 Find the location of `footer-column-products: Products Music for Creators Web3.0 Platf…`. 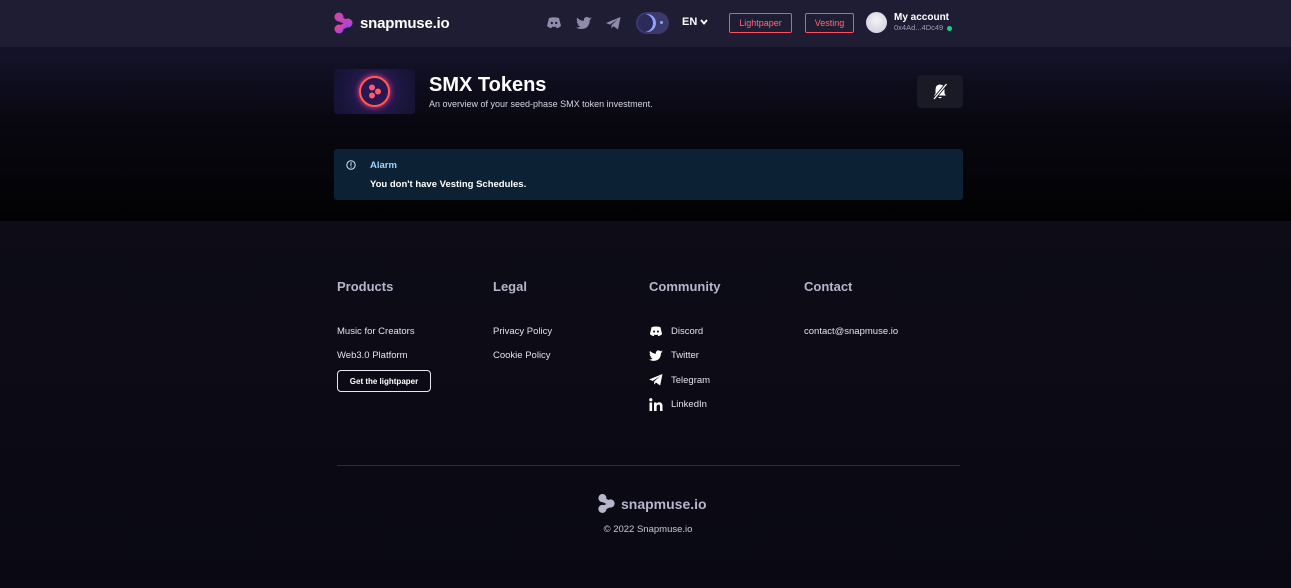

footer-column-products: Products Music for Creators Web3.0 Platf… is located at coordinates (384, 335).